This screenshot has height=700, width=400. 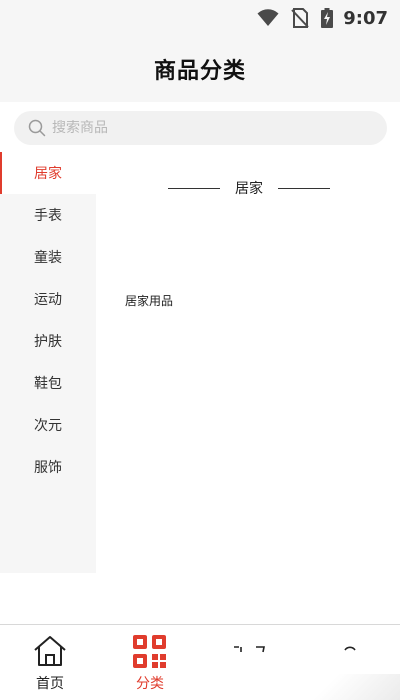 I want to click on sidebar-item-shoes-bags: 鞋包, so click(x=48, y=383).